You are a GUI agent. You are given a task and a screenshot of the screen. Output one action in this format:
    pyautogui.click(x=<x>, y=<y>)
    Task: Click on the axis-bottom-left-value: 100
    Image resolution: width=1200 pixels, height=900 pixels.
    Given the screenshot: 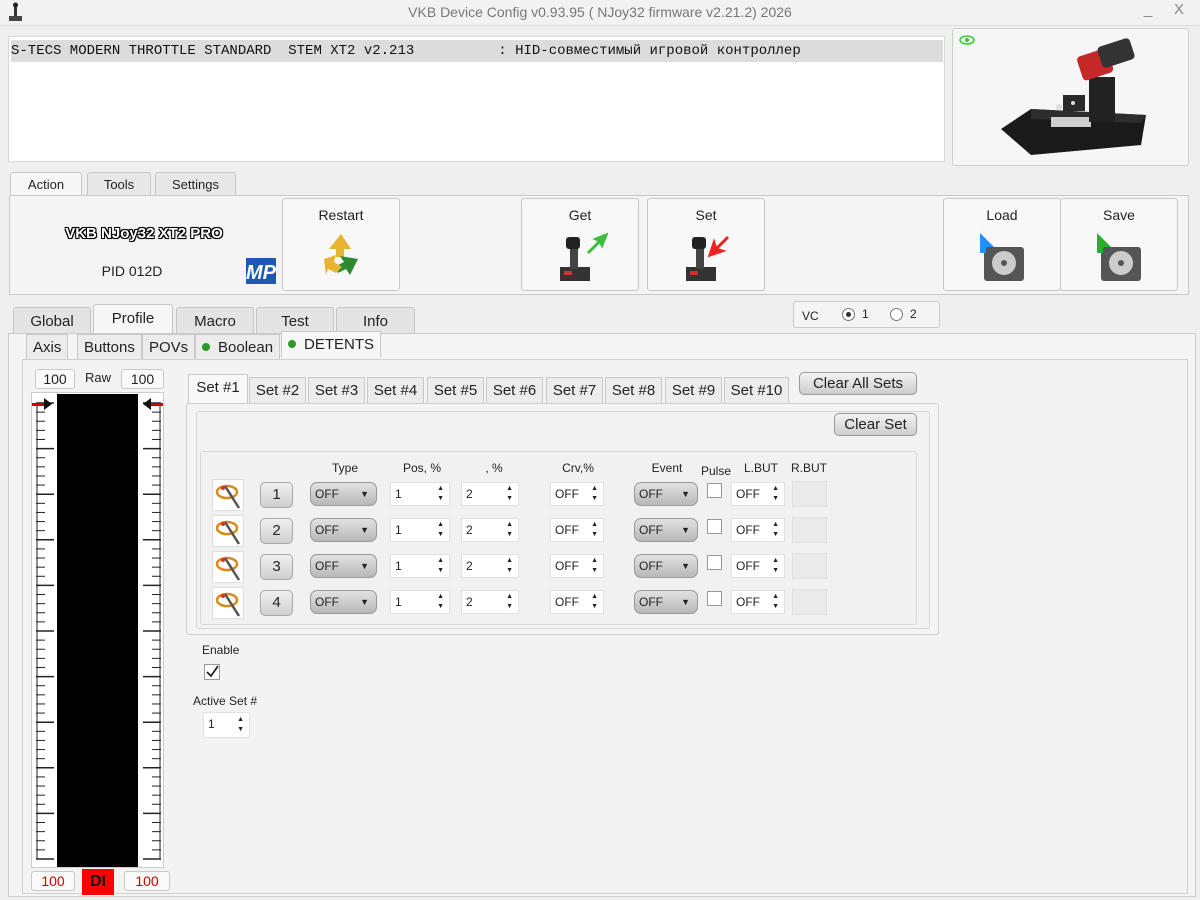 What is the action you would take?
    pyautogui.click(x=53, y=881)
    